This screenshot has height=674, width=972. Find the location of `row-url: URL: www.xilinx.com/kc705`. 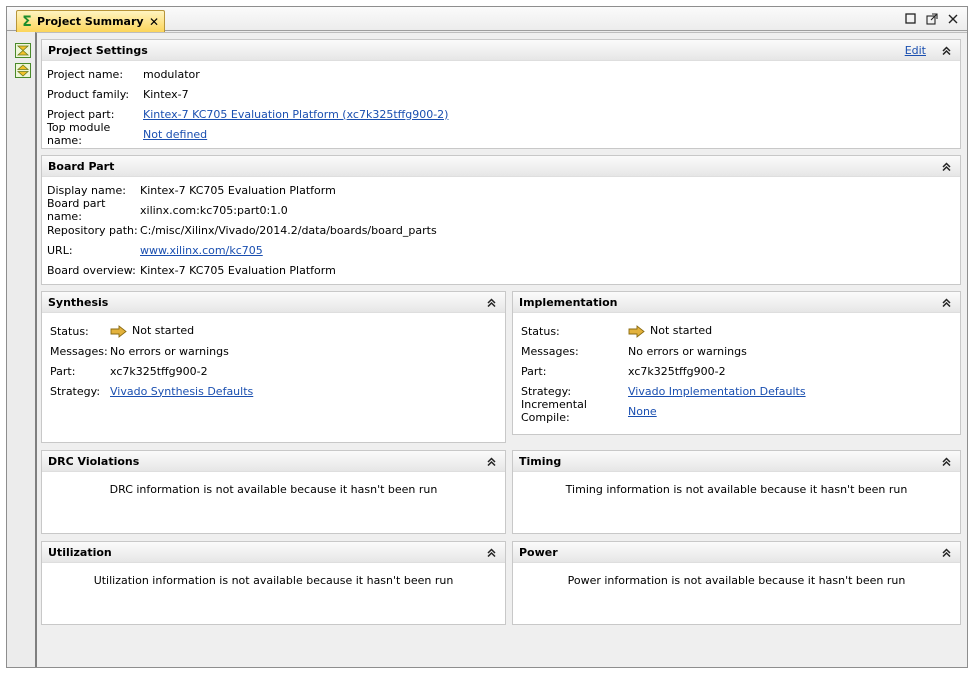

row-url: URL: www.xilinx.com/kc705 is located at coordinates (503, 250).